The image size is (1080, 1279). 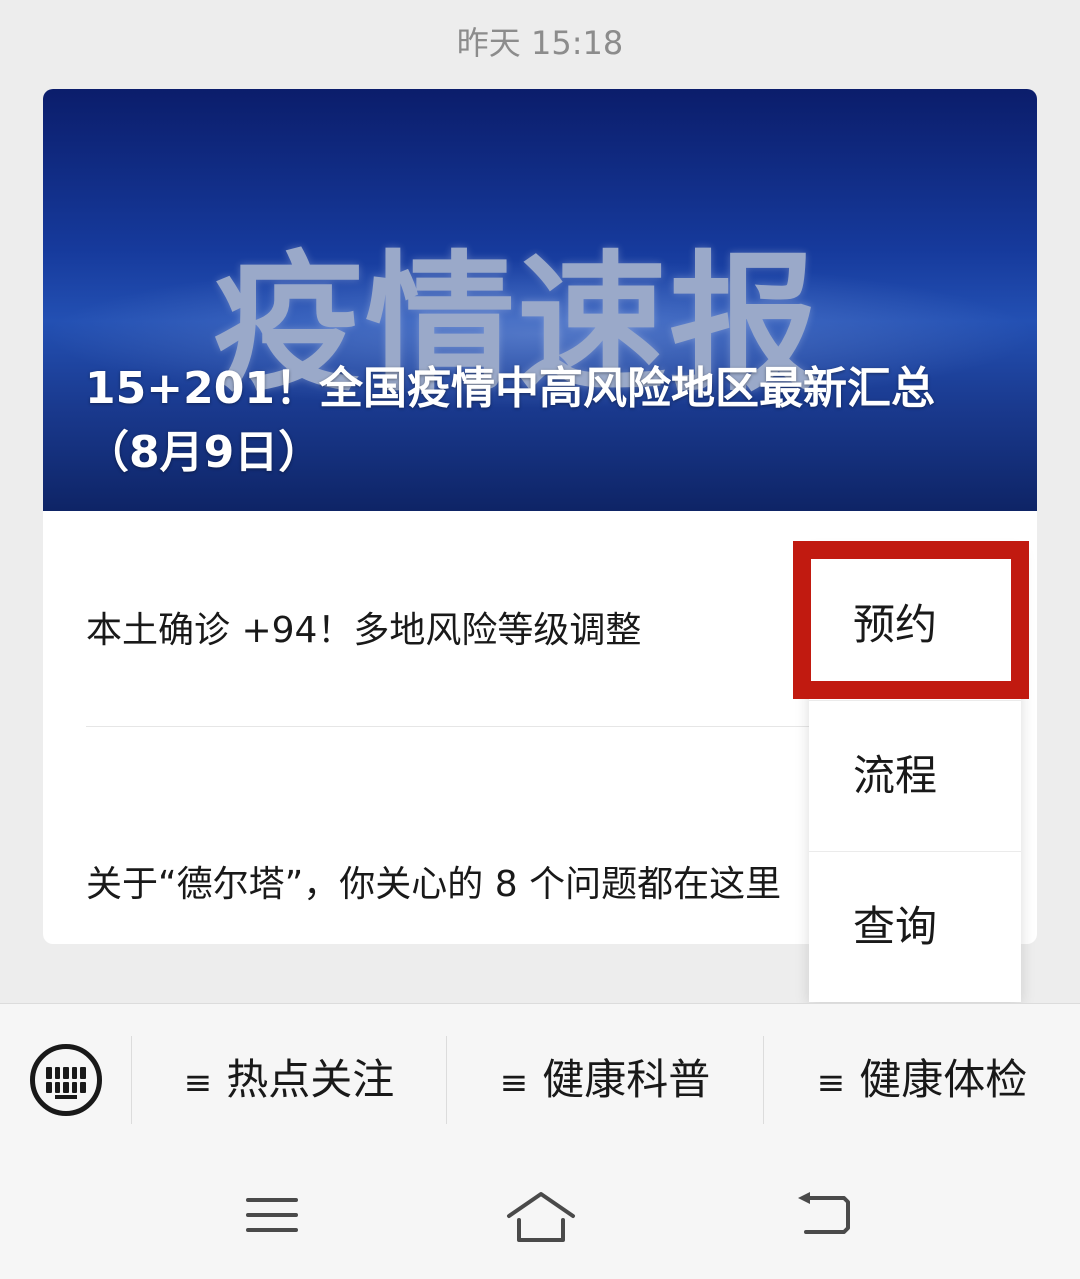 What do you see at coordinates (605, 1080) in the screenshot?
I see `menu-item-health-science: ≡ 健康科普` at bounding box center [605, 1080].